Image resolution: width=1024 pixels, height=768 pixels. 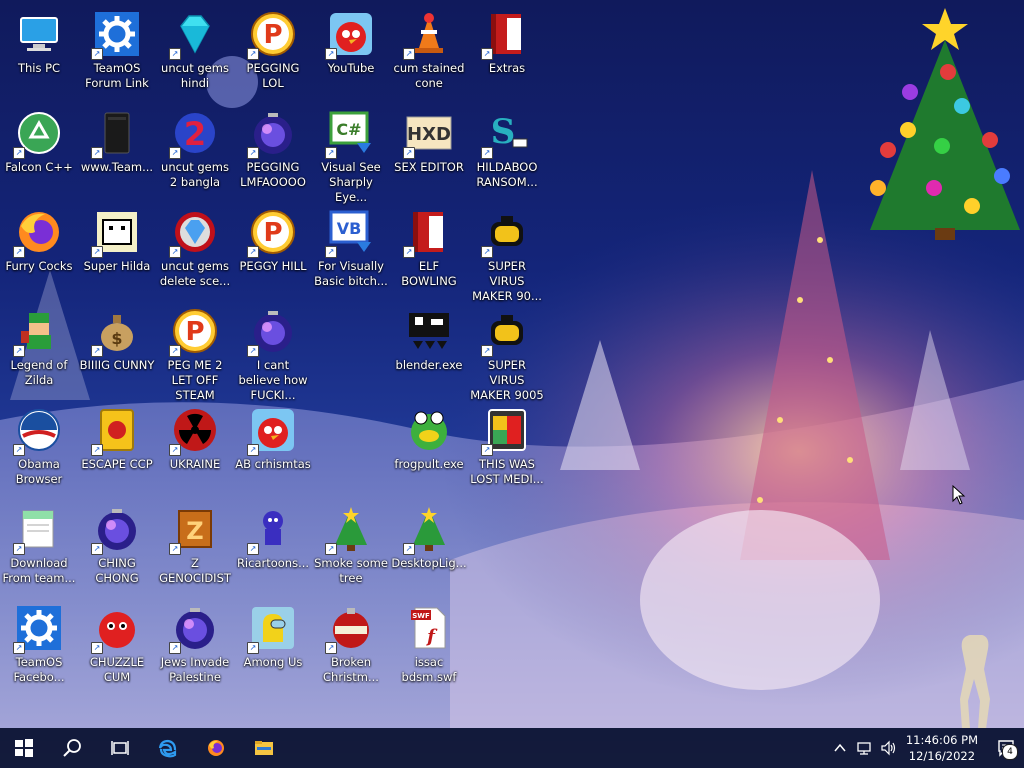 I want to click on angry-bird-icon: ↗, so click(x=272, y=431).